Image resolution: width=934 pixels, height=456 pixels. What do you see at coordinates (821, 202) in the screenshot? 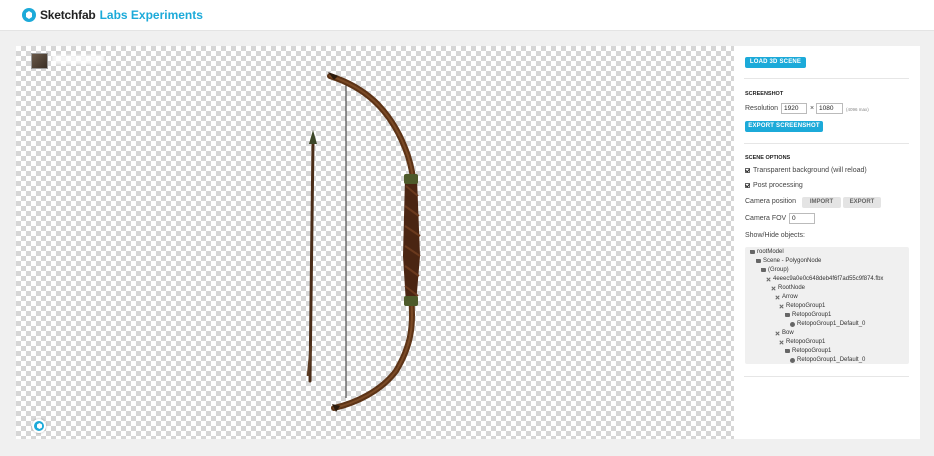
I see `camera-import-button: IMPORT` at bounding box center [821, 202].